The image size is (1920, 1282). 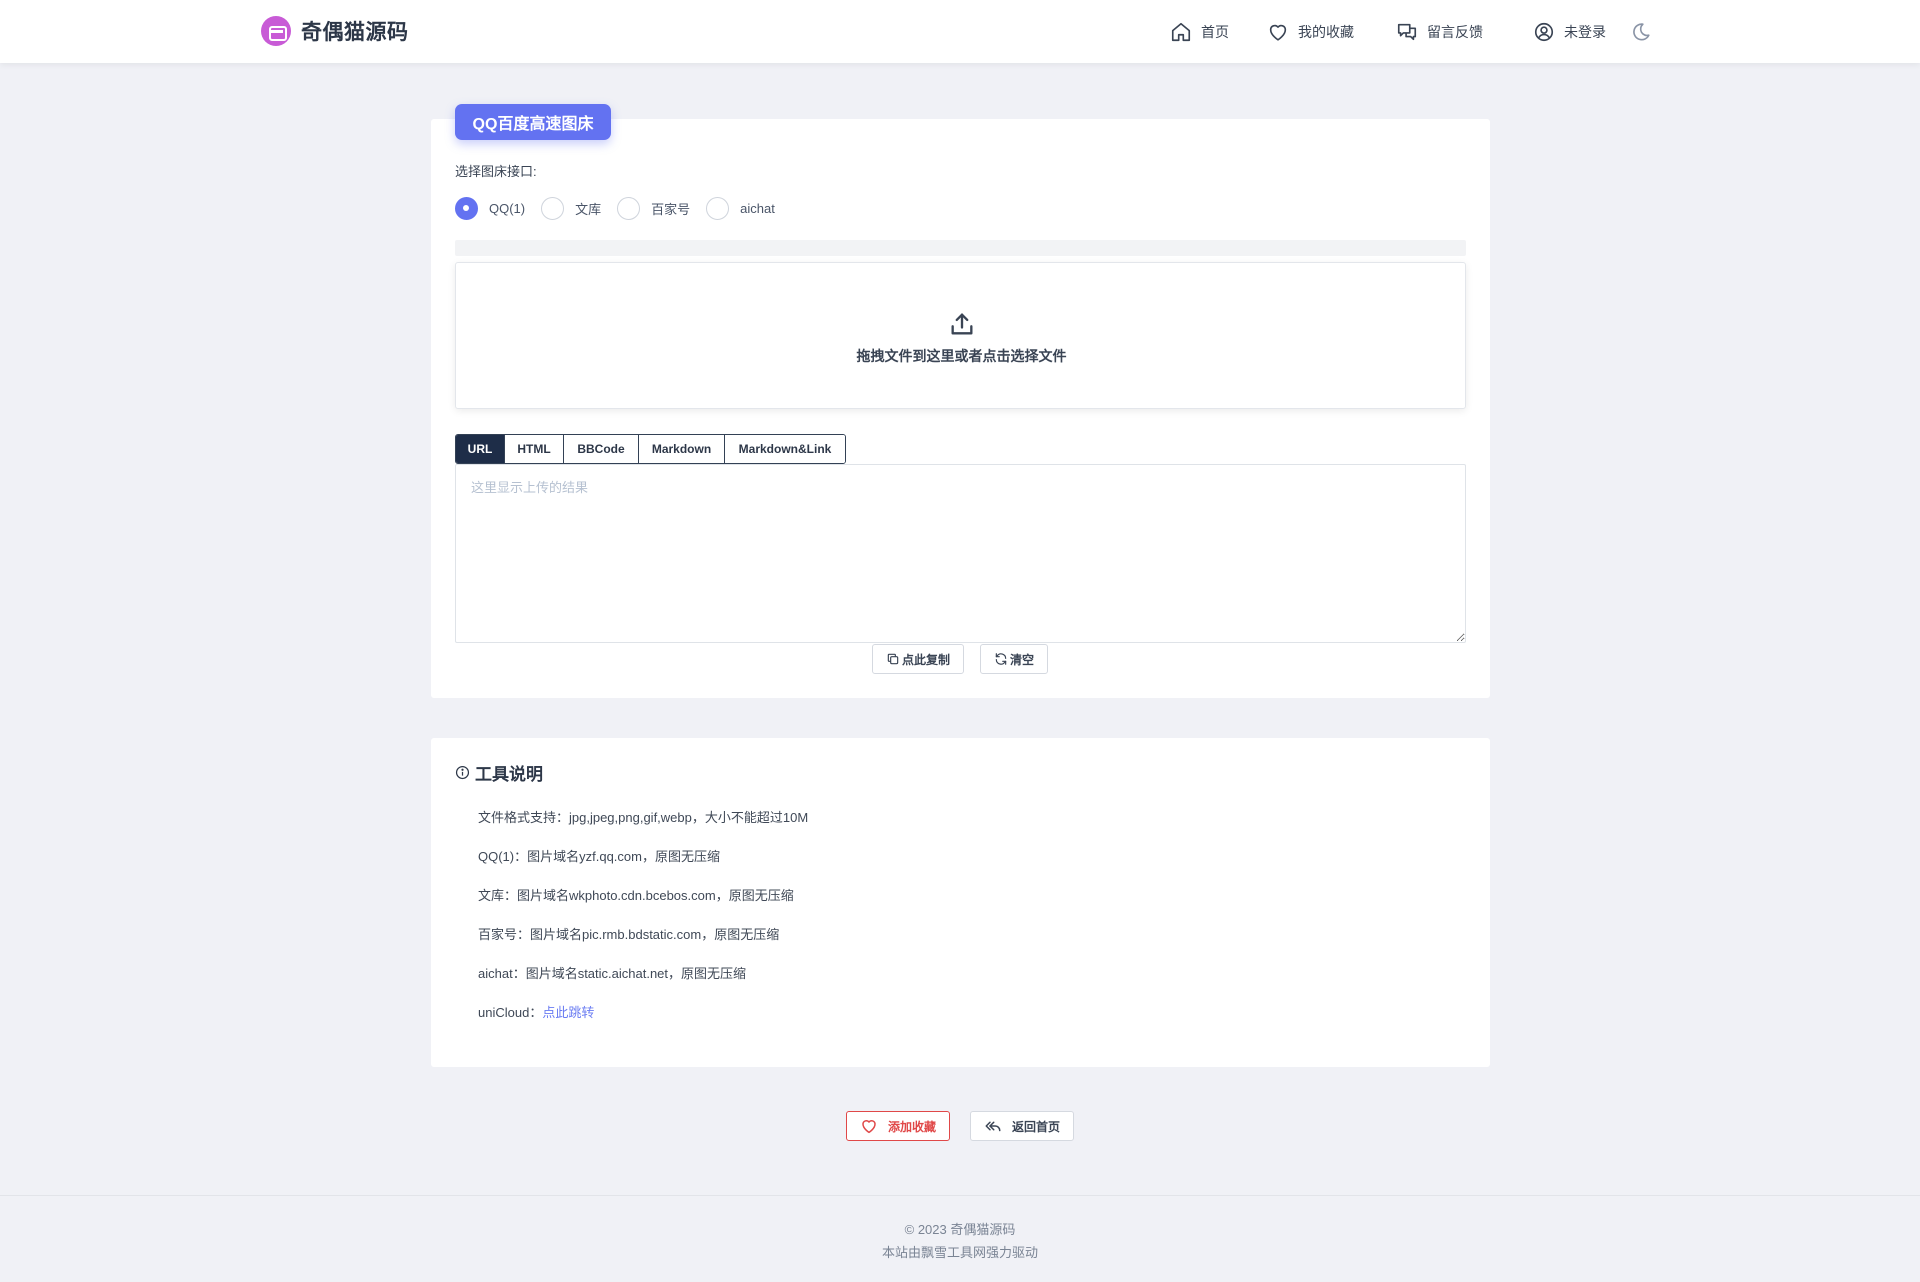 What do you see at coordinates (466, 208) in the screenshot?
I see `radio-checked-icon` at bounding box center [466, 208].